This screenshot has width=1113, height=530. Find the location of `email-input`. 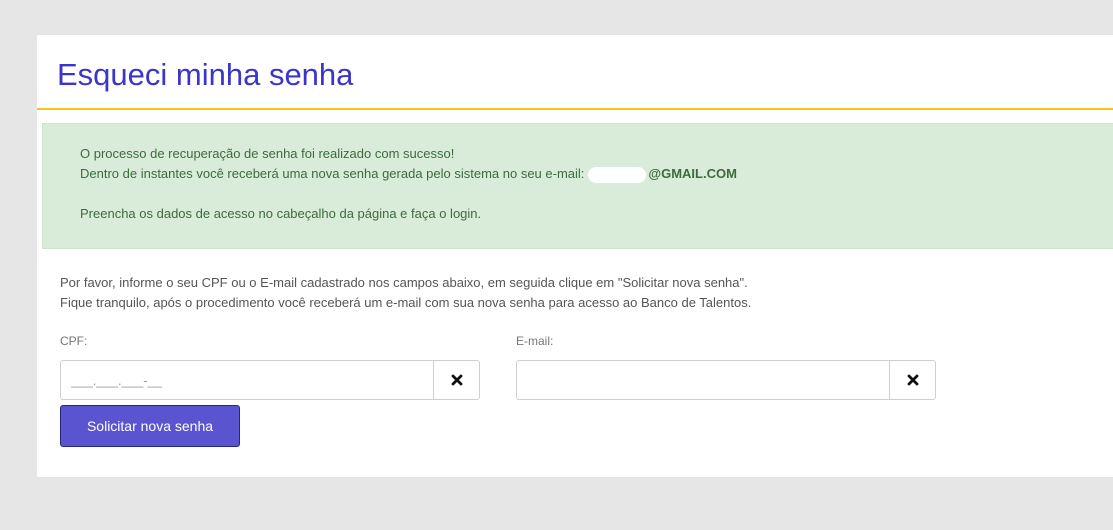

email-input is located at coordinates (702, 380).